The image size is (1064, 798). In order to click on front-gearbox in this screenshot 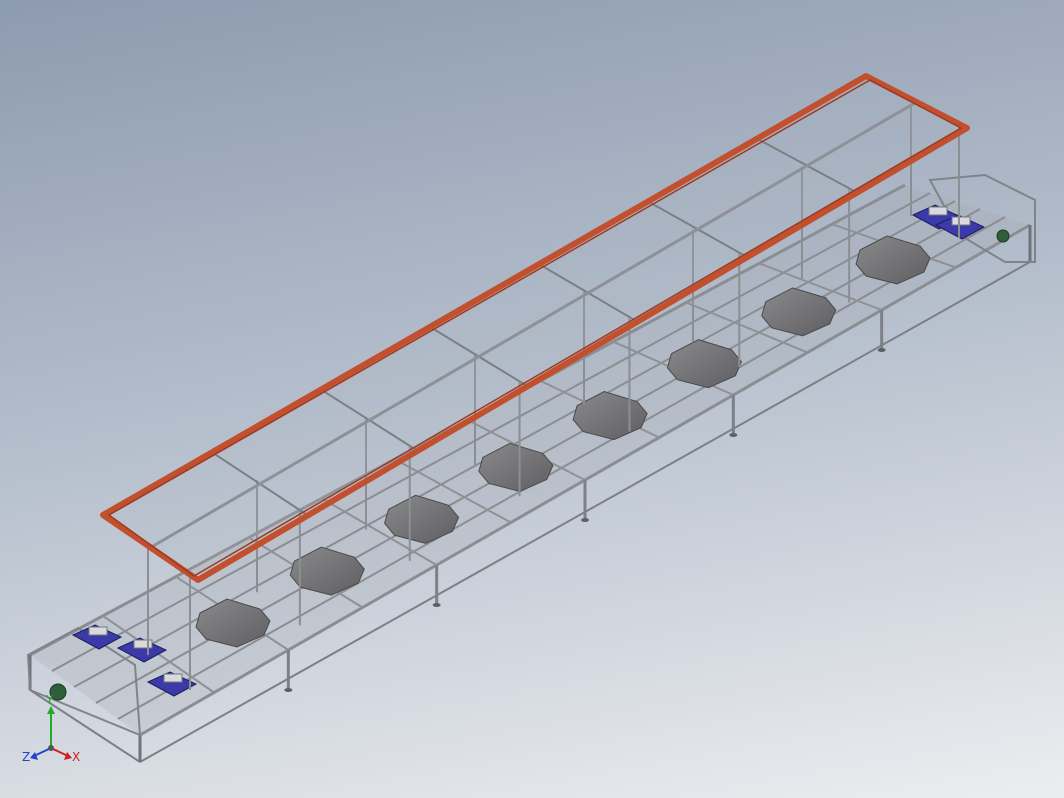, I will do `click(58, 692)`.